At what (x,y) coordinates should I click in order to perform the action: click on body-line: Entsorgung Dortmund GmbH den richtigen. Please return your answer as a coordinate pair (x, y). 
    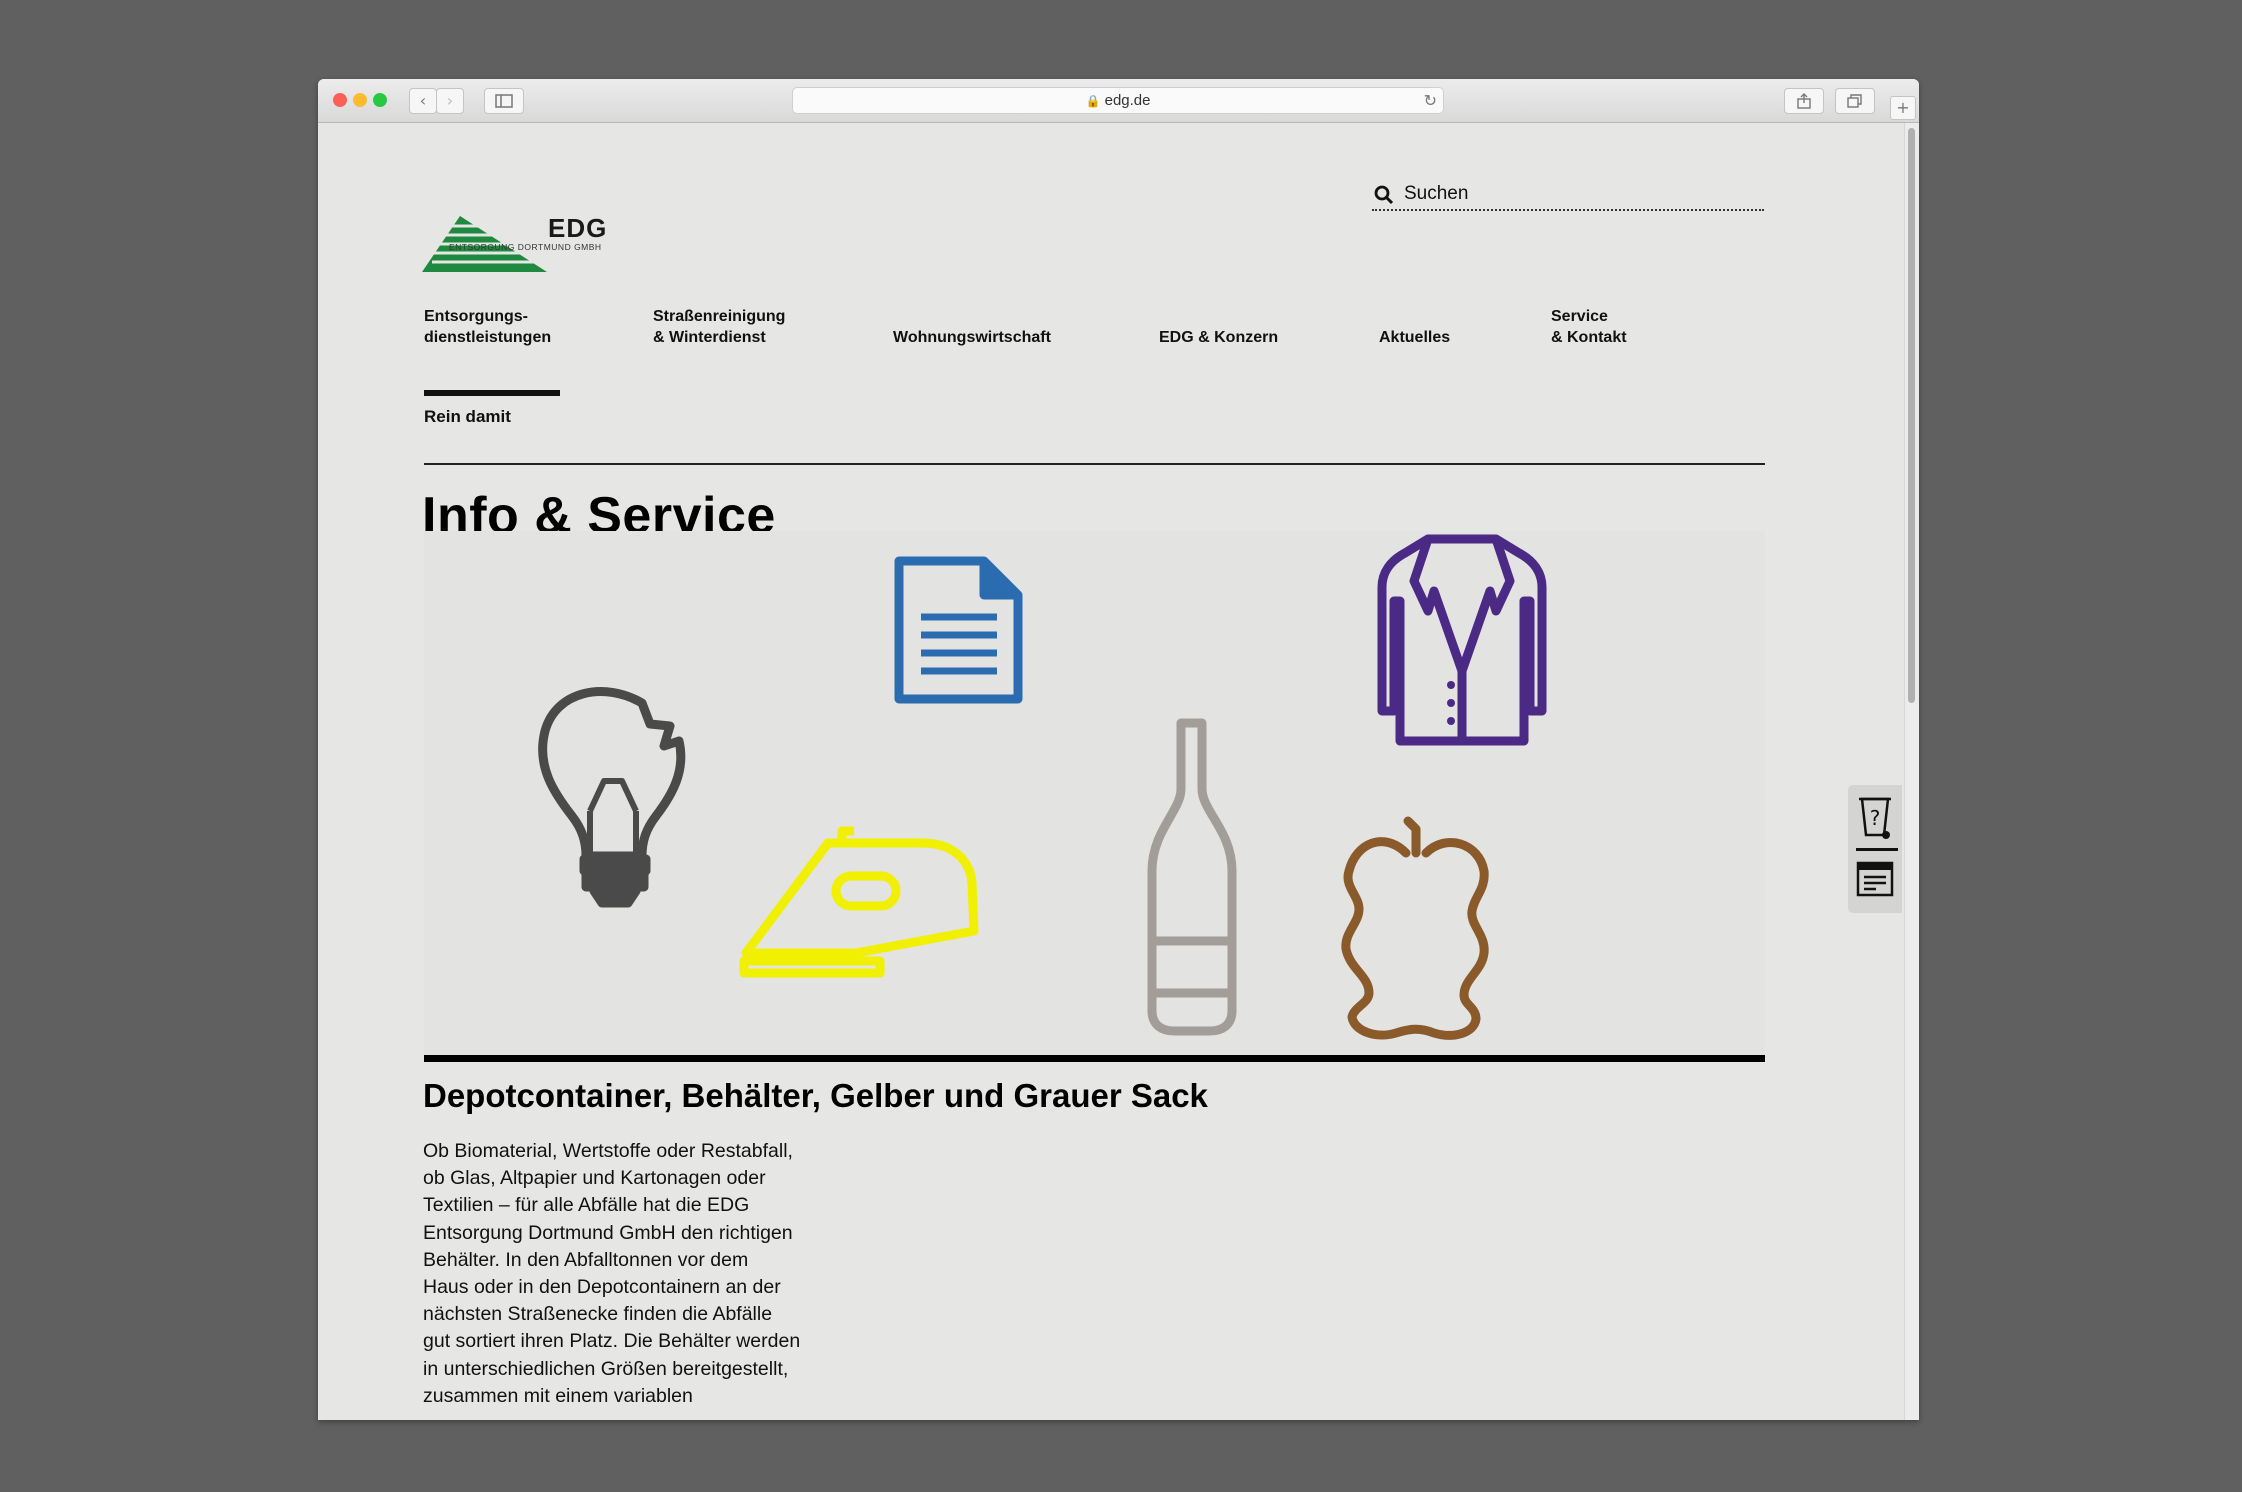
    Looking at the image, I should click on (608, 1232).